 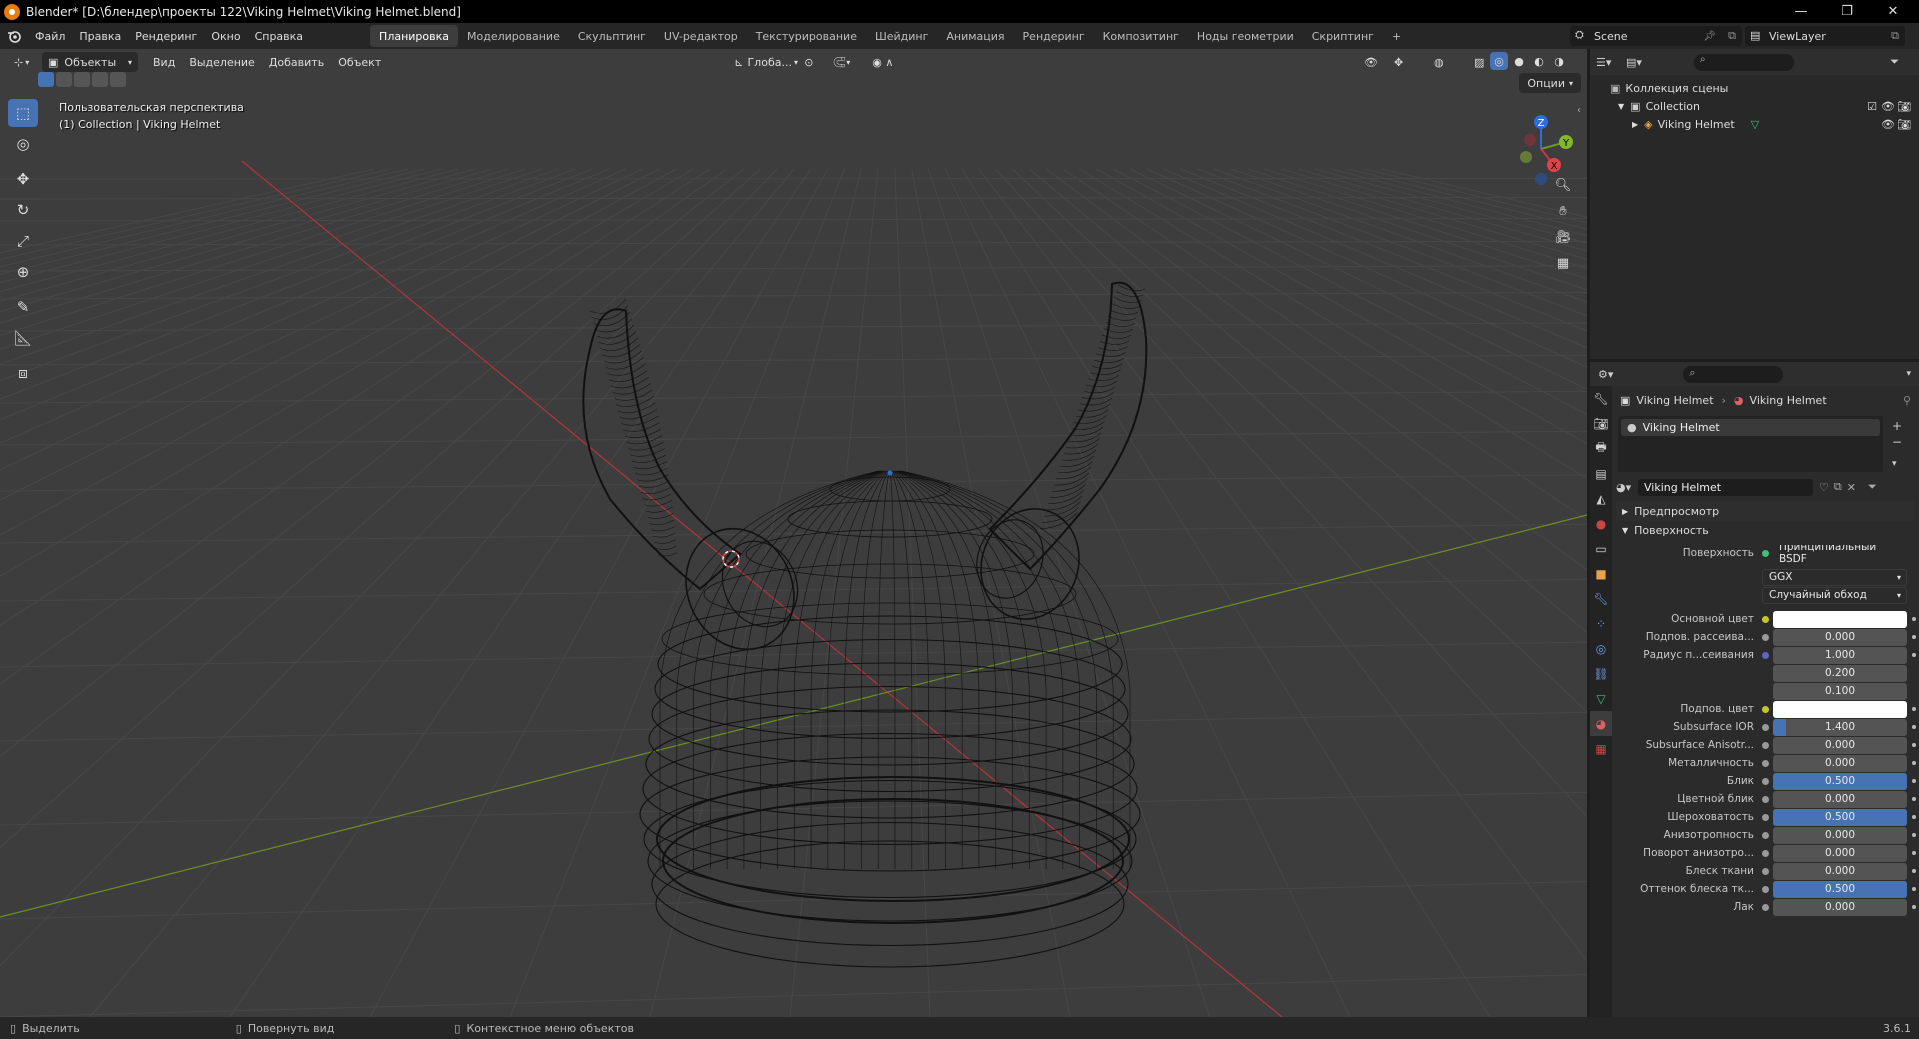 I want to click on sidebar-toggle-icon: ‹, so click(x=1579, y=110).